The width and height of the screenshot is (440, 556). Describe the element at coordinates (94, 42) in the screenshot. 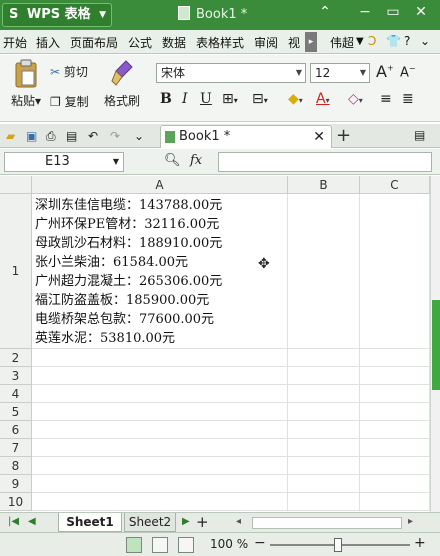

I see `menu-page-layout: 页面布局` at that location.